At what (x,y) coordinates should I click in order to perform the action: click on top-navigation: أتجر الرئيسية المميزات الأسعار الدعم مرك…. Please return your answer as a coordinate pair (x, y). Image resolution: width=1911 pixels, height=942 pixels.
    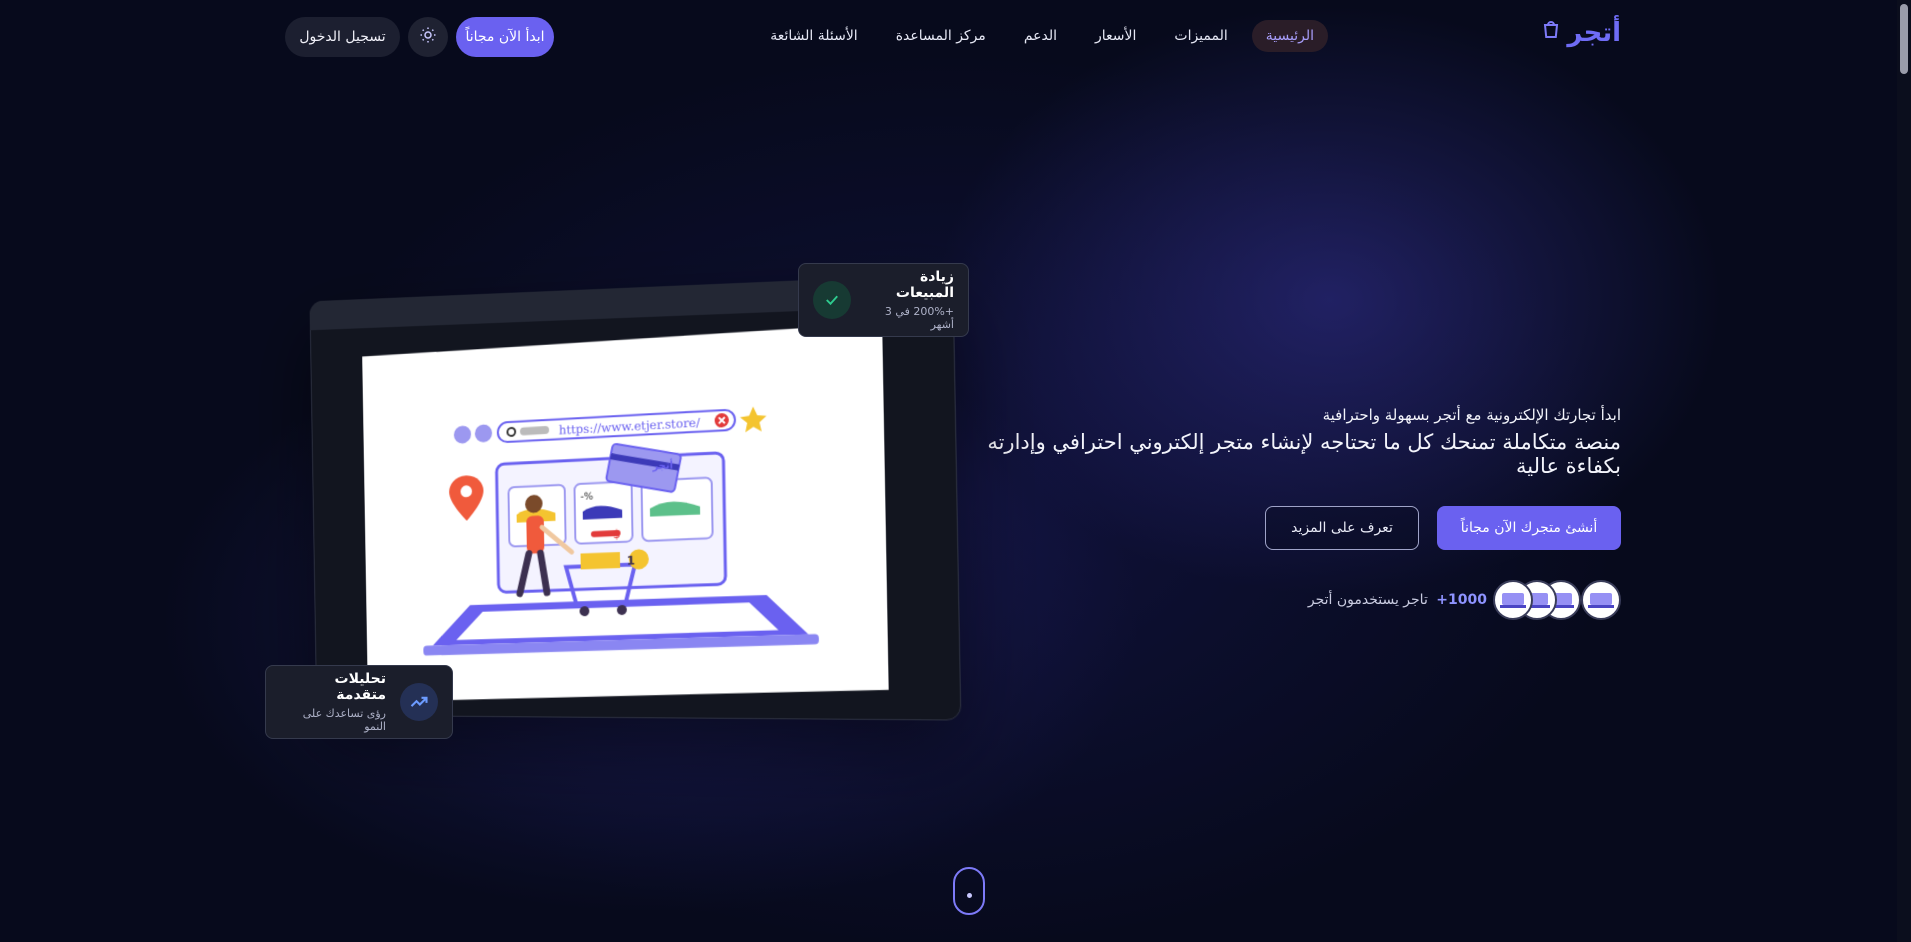
    Looking at the image, I should click on (955, 37).